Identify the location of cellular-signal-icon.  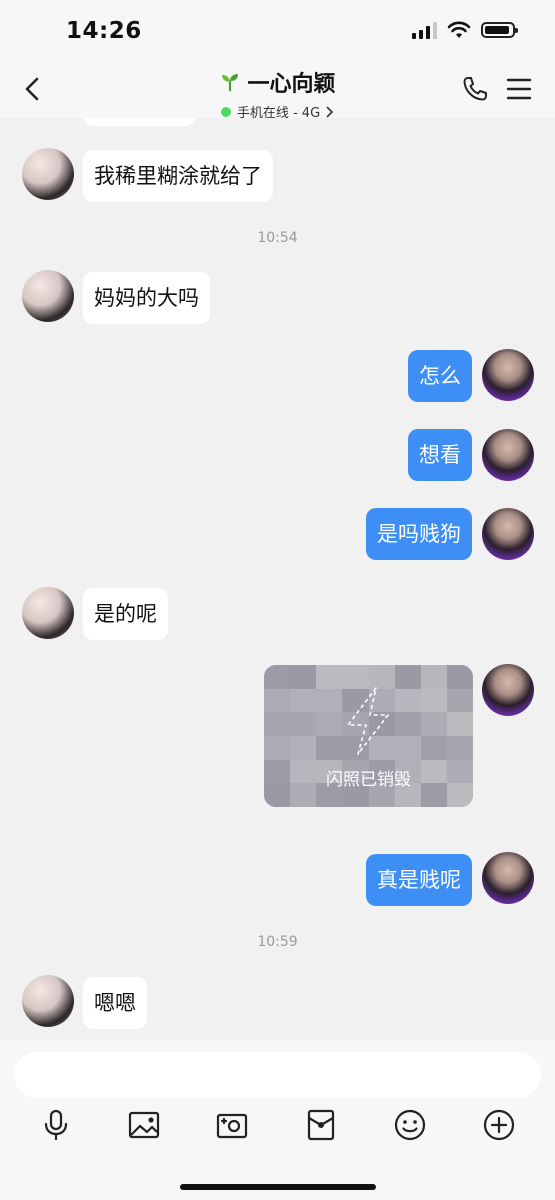
(424, 30).